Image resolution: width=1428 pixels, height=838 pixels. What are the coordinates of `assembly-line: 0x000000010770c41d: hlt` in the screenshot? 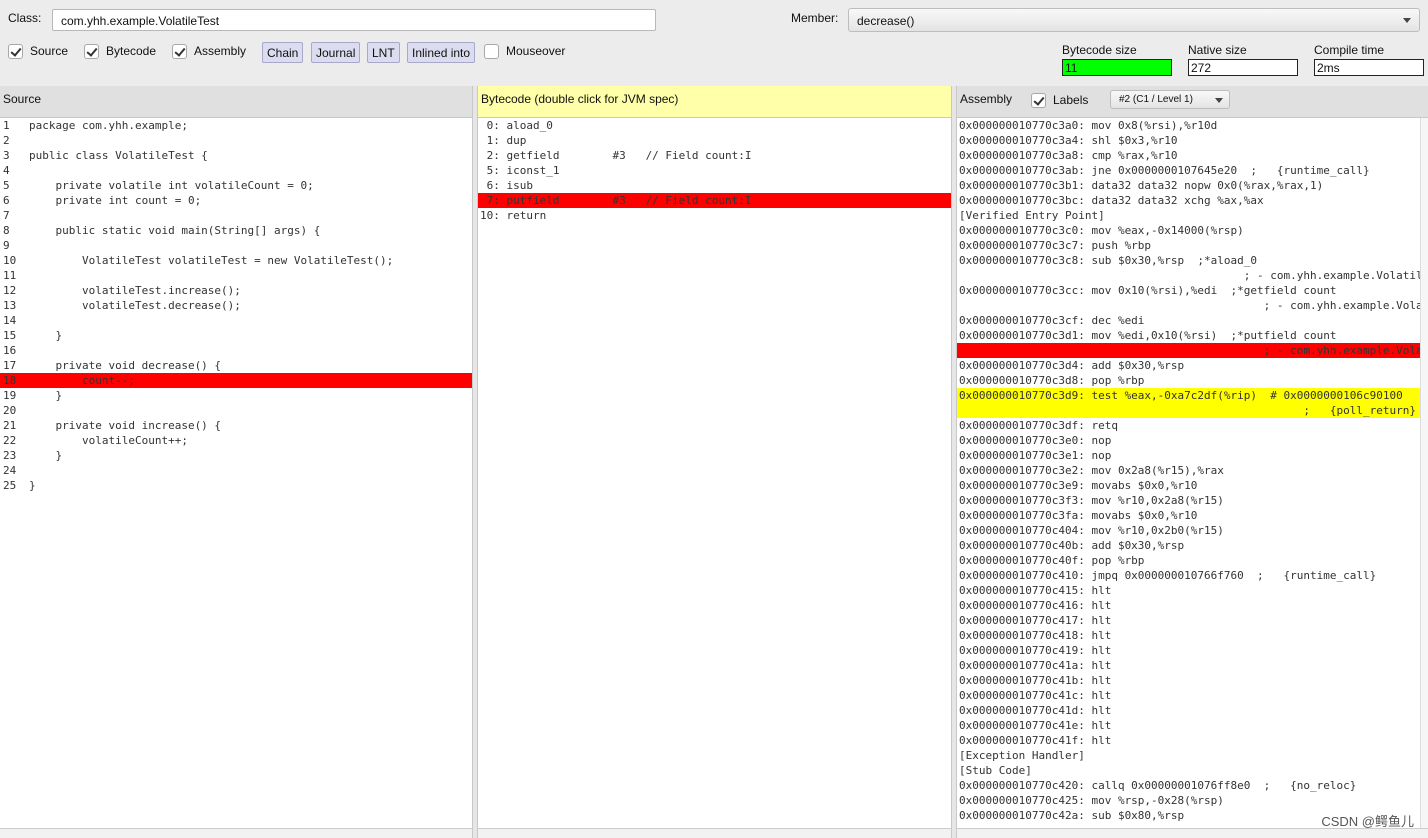 It's located at (1192, 710).